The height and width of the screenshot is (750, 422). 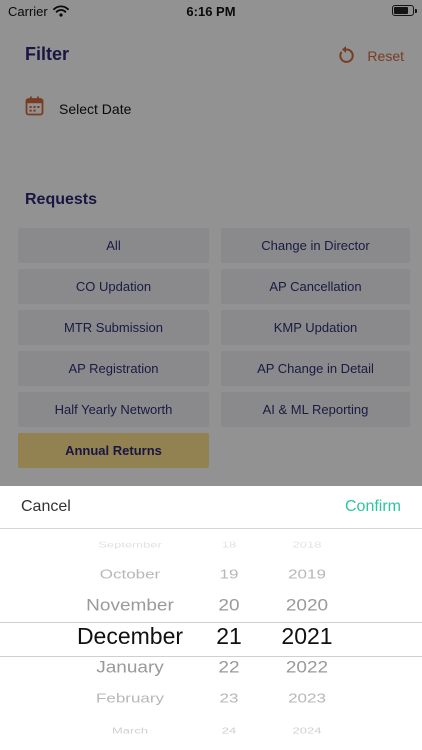 What do you see at coordinates (229, 575) in the screenshot?
I see `day-option: 19` at bounding box center [229, 575].